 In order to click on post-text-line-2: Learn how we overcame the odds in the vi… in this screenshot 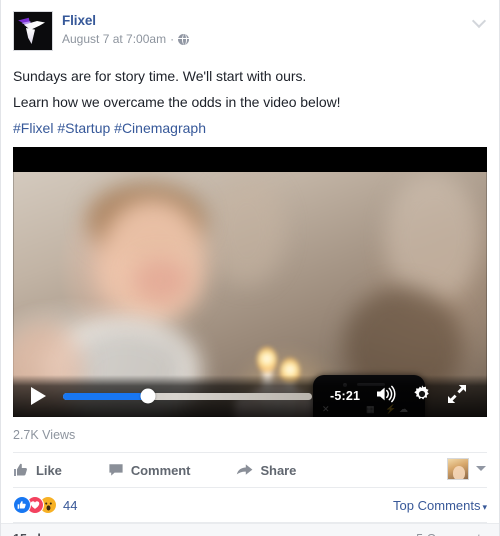, I will do `click(177, 102)`.